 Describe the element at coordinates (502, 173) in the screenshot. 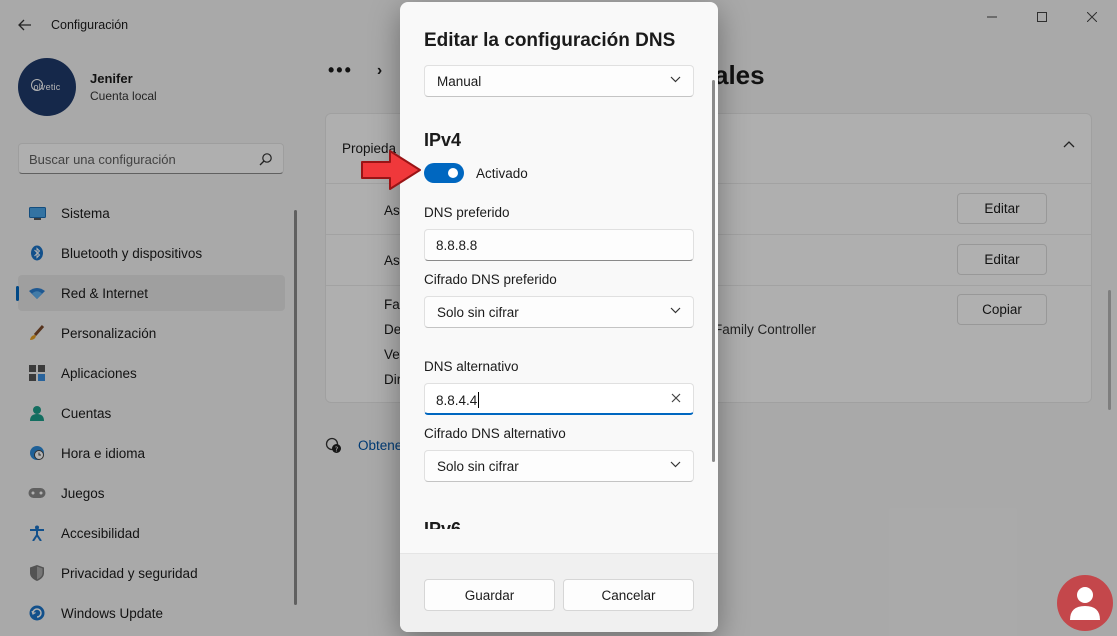

I see `ipv4-toggle-label: Activado` at that location.